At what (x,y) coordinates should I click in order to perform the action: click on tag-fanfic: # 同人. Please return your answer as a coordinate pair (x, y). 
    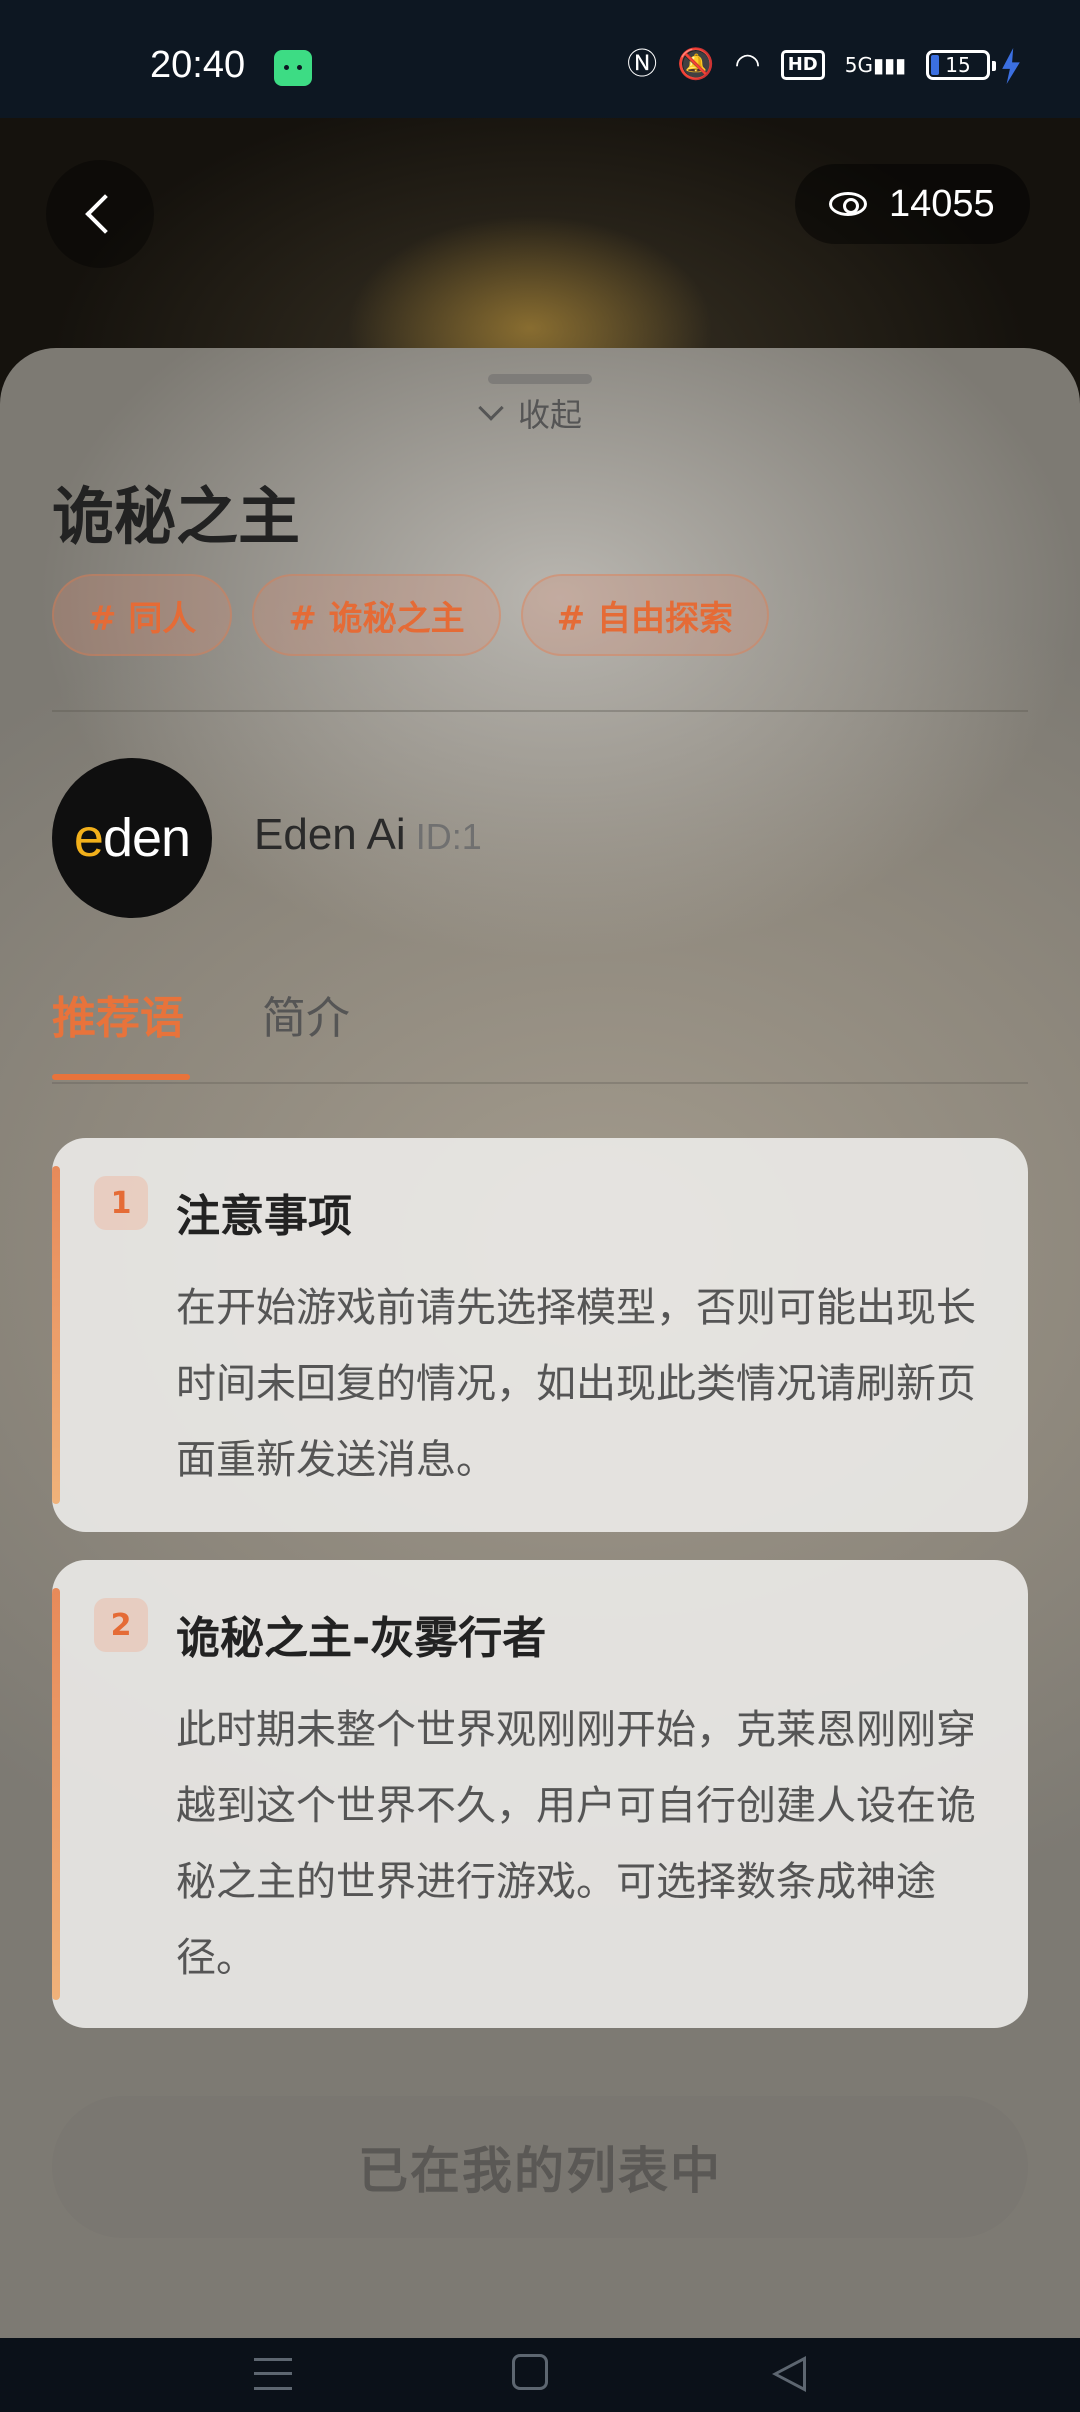
    Looking at the image, I should click on (142, 615).